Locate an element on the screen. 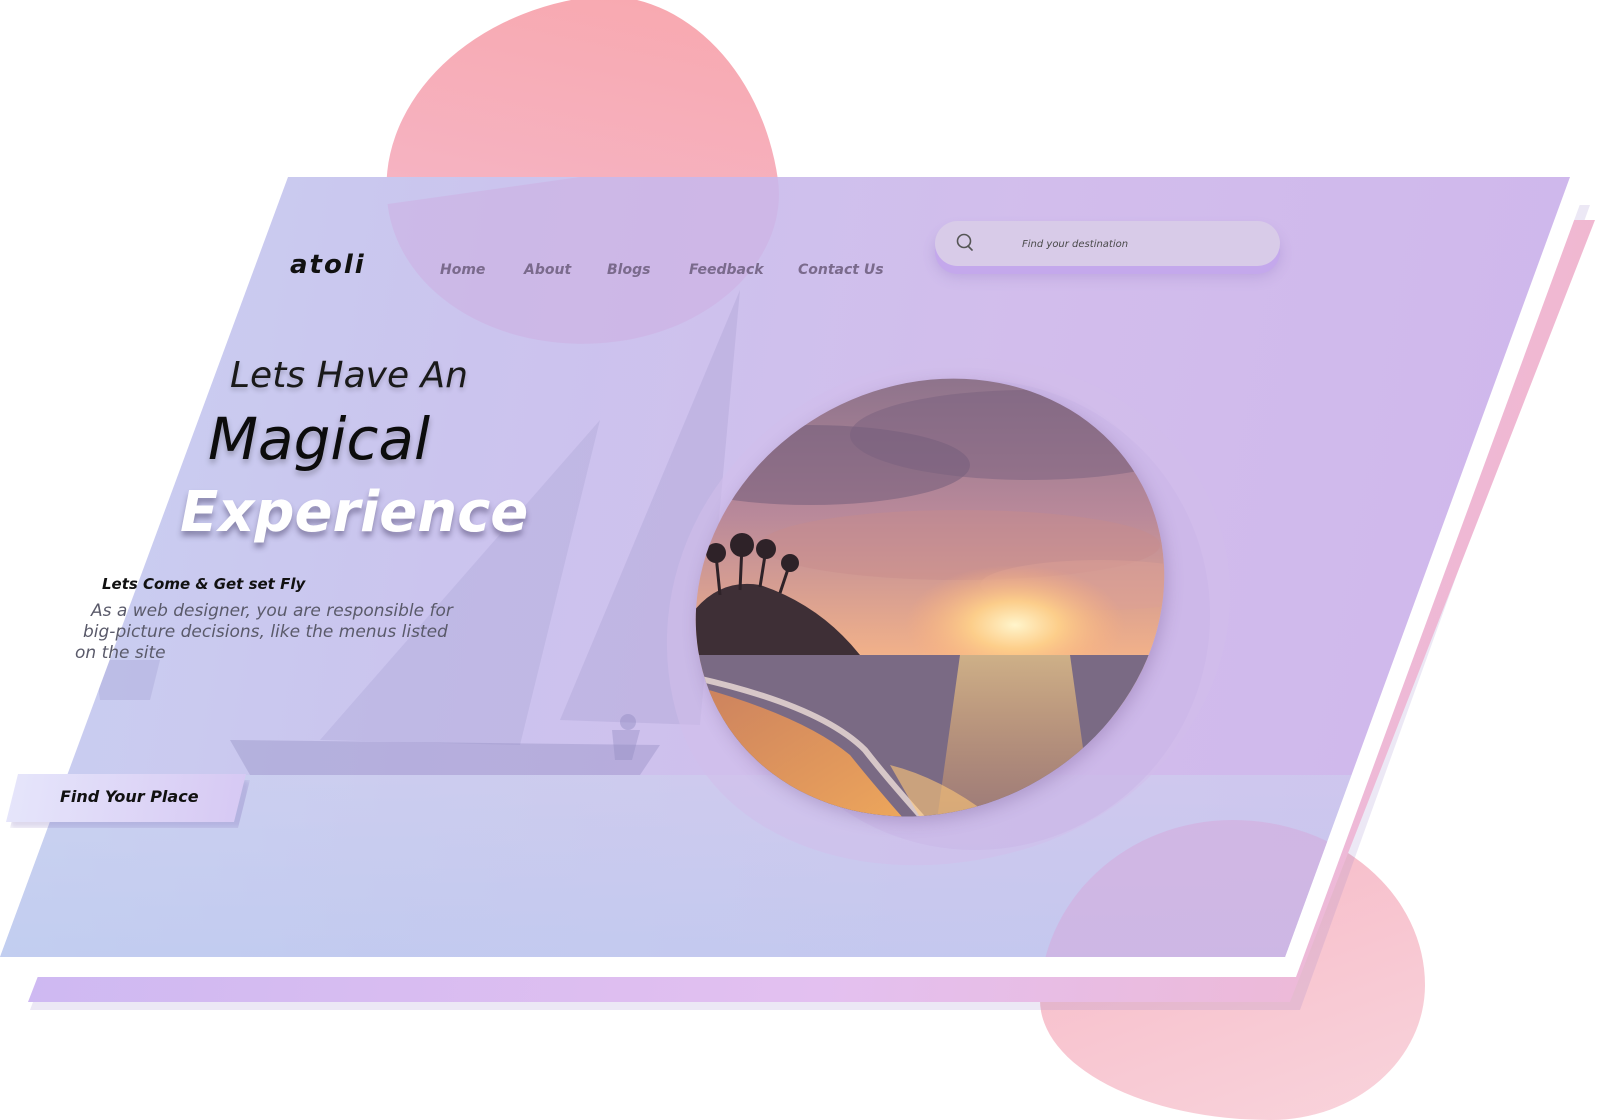  nav-blogs: Blogs is located at coordinates (628, 270).